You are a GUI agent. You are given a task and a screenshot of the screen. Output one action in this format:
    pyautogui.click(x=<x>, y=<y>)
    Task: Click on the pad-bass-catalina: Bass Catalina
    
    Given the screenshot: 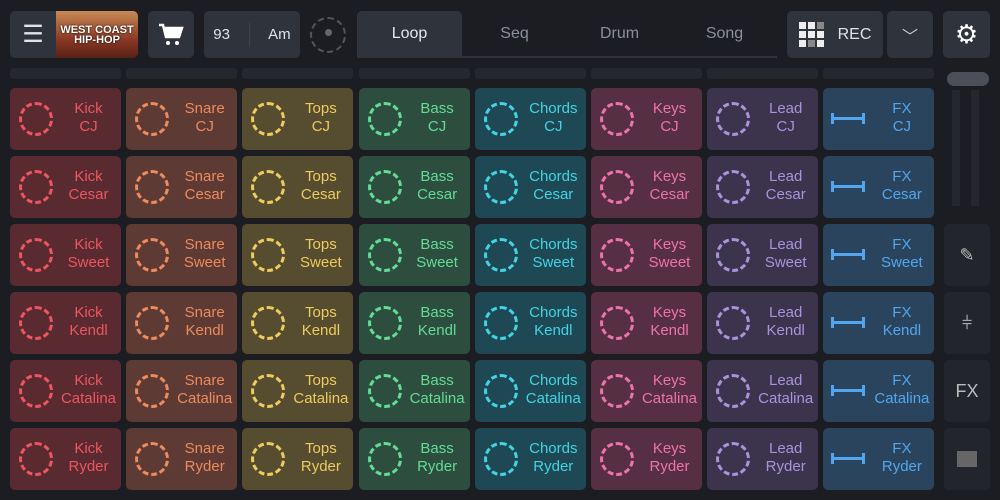 What is the action you would take?
    pyautogui.click(x=414, y=391)
    